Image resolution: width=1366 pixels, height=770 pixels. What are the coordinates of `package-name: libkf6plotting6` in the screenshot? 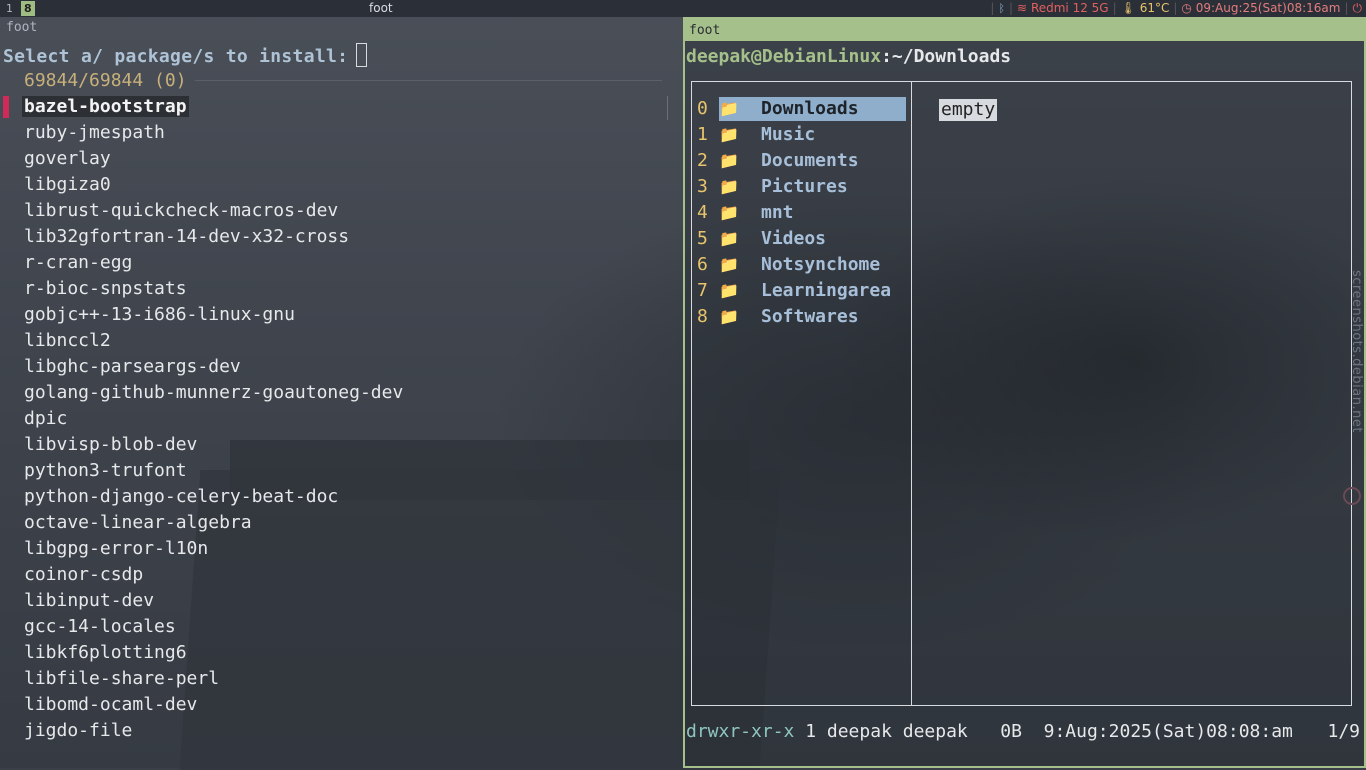 It's located at (105, 652).